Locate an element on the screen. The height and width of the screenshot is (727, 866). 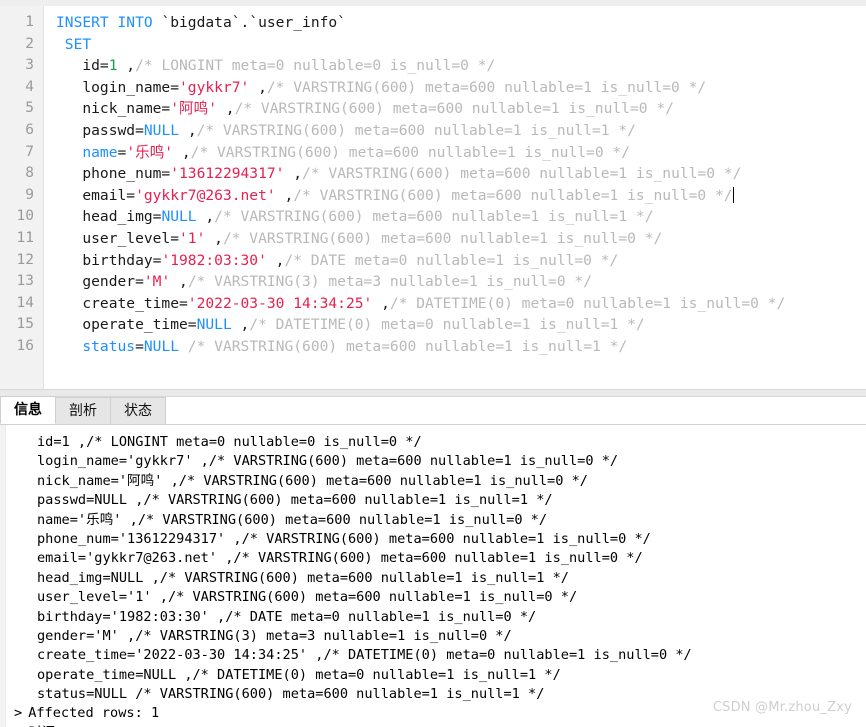
tab-info: 信息 is located at coordinates (28, 410).